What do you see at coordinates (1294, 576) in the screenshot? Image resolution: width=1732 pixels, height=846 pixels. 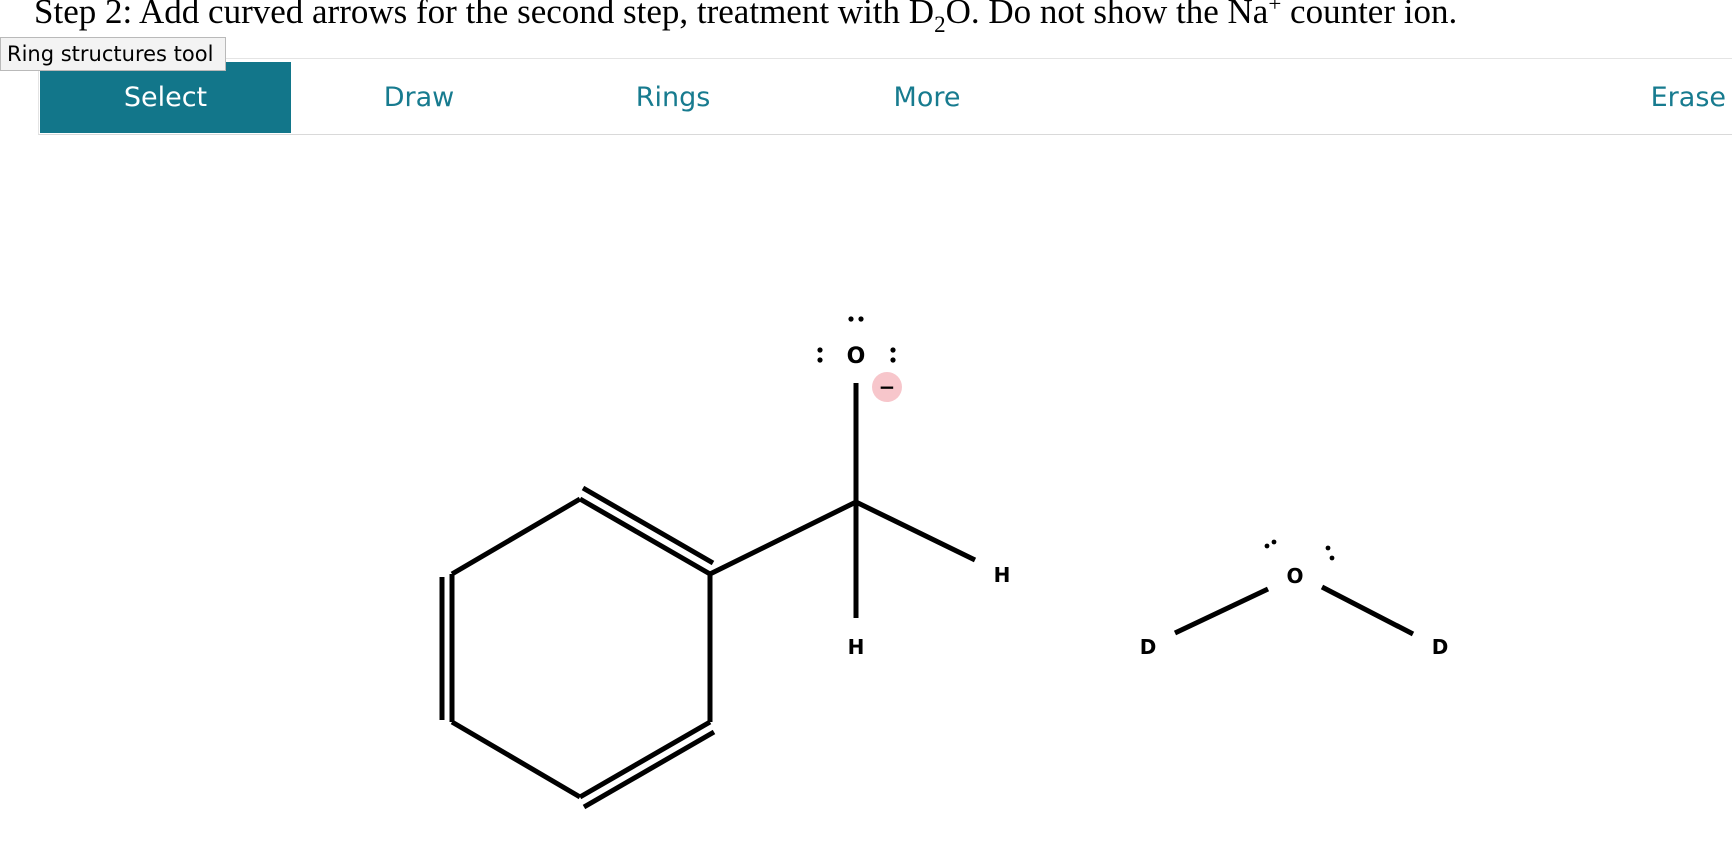 I see `water-oxygen-label: O` at bounding box center [1294, 576].